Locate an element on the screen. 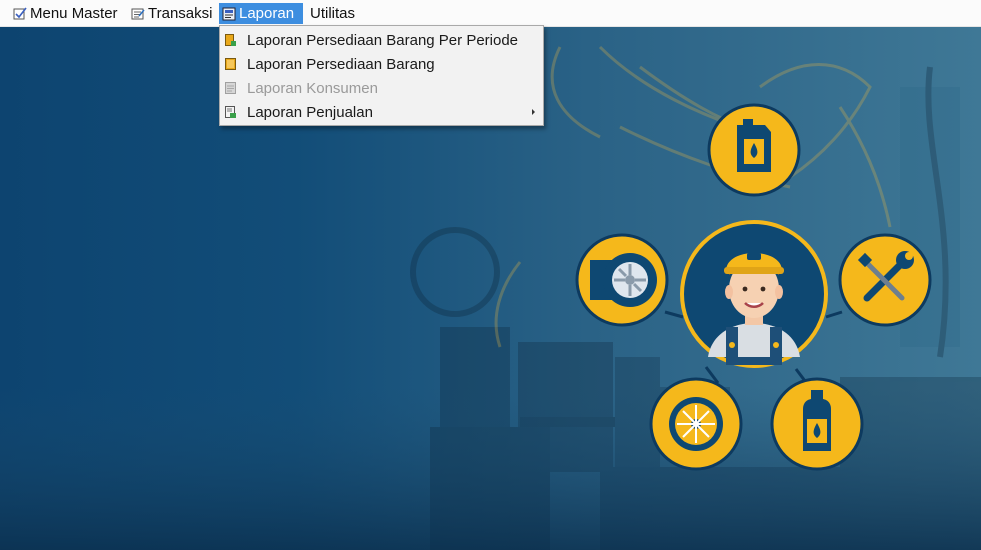  report-period-icon is located at coordinates (230, 40).